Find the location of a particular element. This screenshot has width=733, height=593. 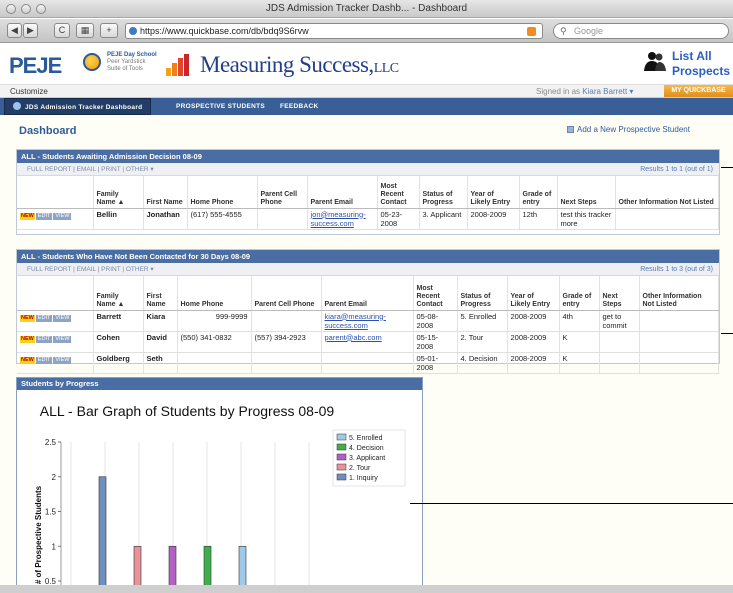

chart-ytick-label: 1 is located at coordinates (54, 546).